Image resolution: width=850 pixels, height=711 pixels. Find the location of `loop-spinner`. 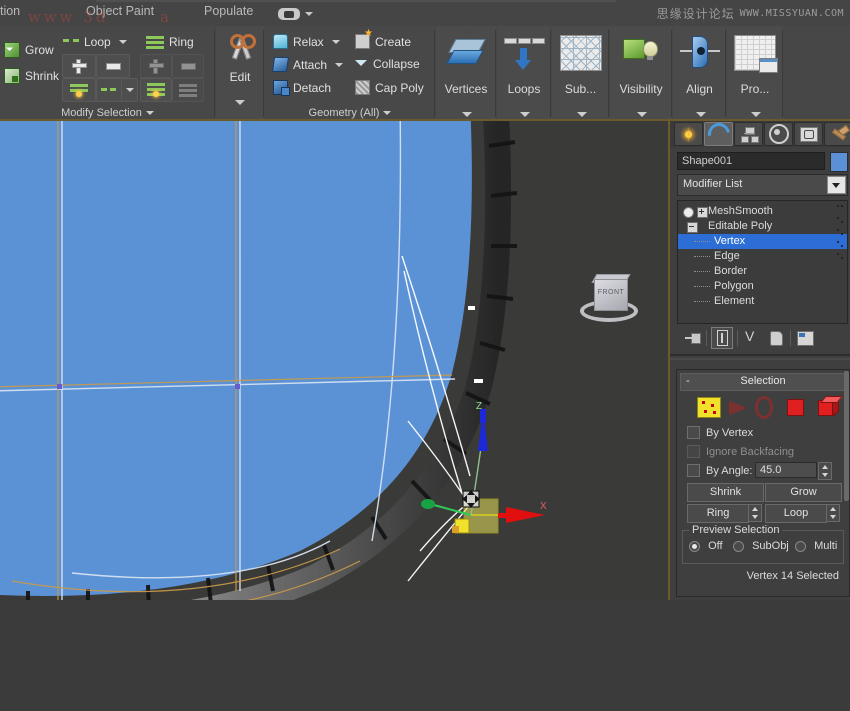

loop-spinner is located at coordinates (833, 513).